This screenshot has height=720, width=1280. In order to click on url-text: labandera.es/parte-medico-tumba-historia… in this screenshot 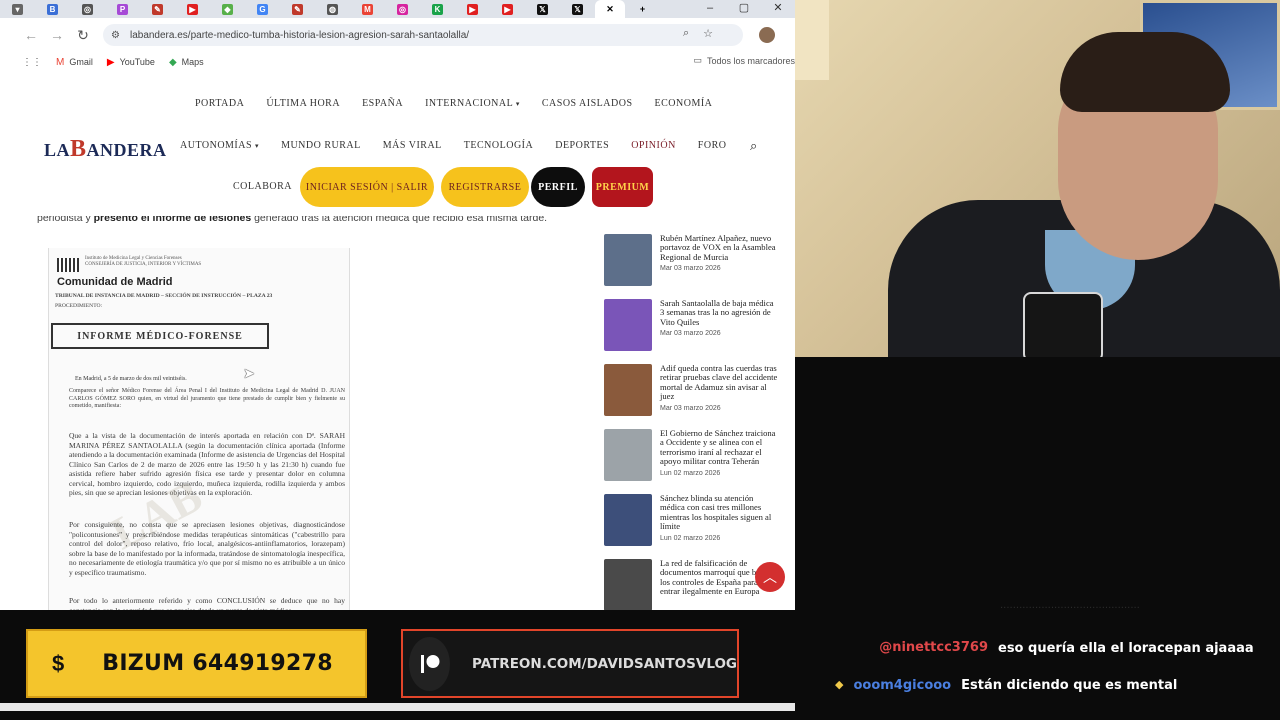, I will do `click(299, 35)`.